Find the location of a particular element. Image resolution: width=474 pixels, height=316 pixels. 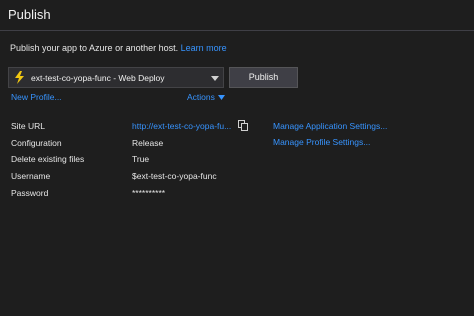

profile-dropdown: ext-test-co-yopa-func - Web Deploy is located at coordinates (116, 77).